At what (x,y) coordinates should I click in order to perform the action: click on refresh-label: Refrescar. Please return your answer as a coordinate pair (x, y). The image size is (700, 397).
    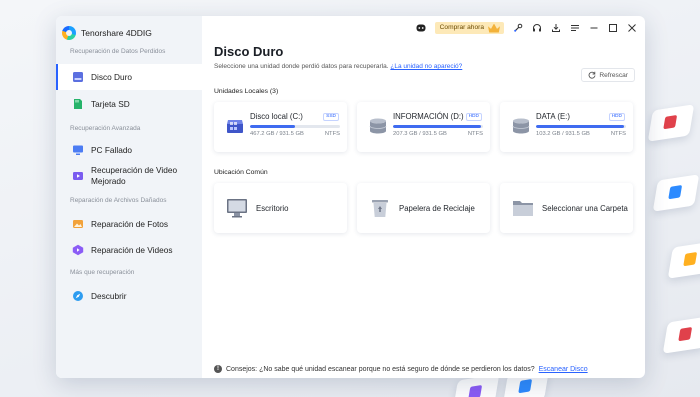
    Looking at the image, I should click on (613, 75).